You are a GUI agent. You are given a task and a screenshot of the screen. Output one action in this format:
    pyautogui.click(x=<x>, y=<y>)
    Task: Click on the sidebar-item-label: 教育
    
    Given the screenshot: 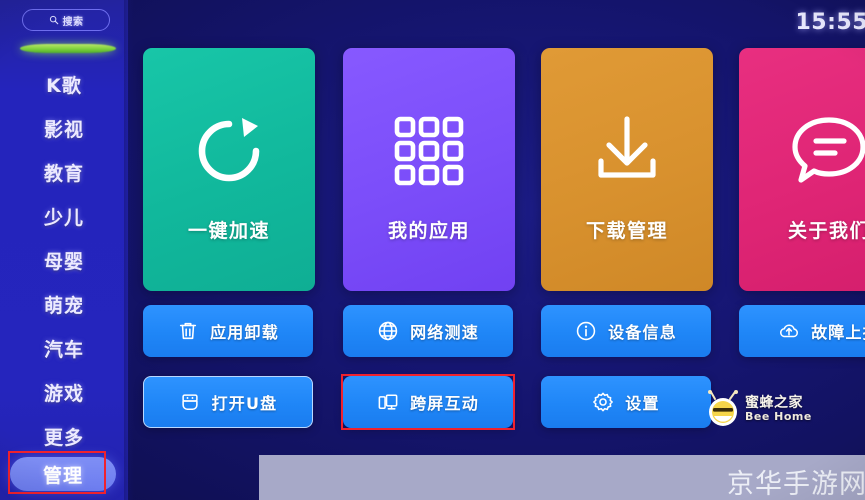 What is the action you would take?
    pyautogui.click(x=63, y=173)
    